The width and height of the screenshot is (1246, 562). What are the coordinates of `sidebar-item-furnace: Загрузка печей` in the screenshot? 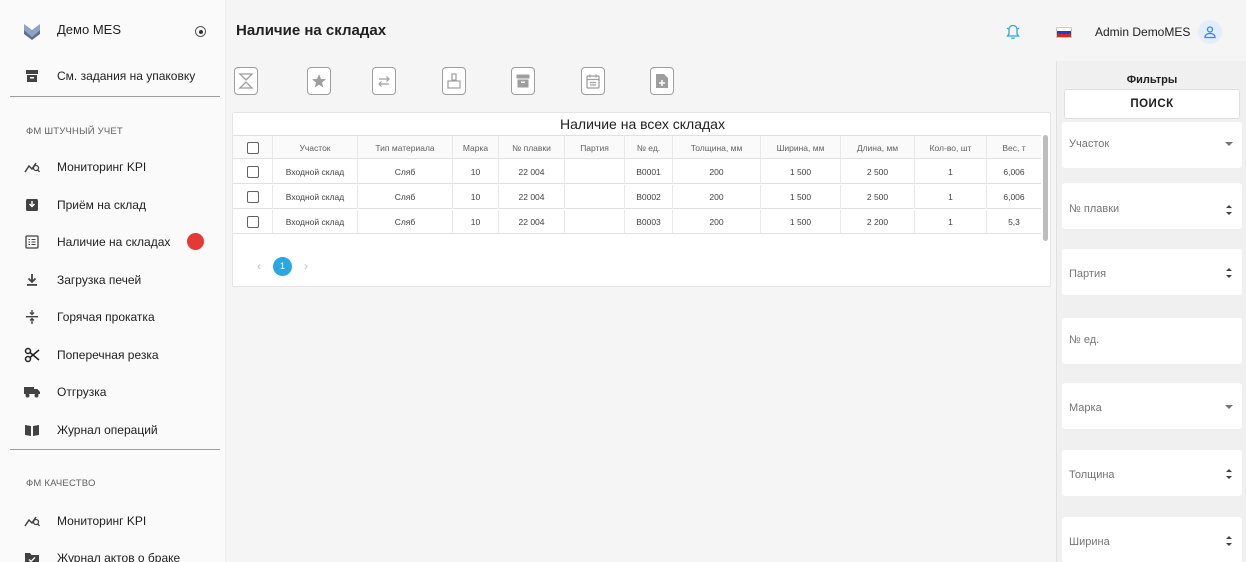 It's located at (113, 280).